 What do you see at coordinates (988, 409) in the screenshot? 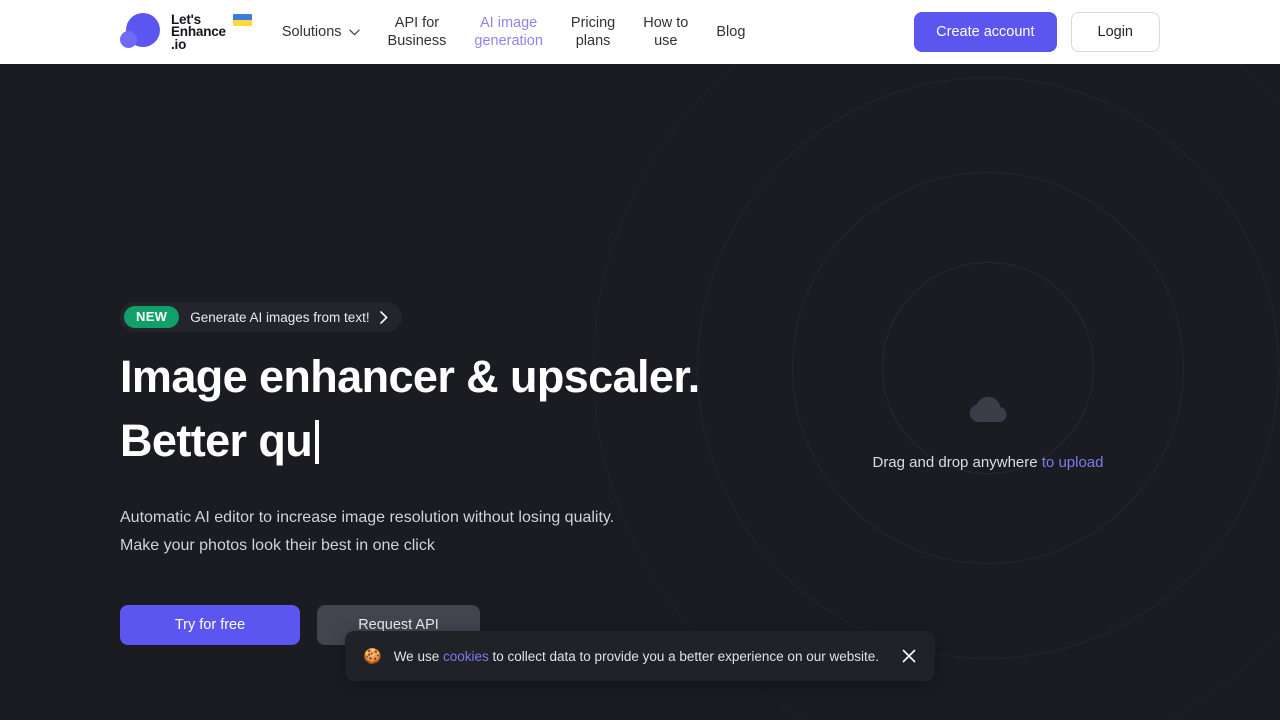
I see `cloud-upload-icon` at bounding box center [988, 409].